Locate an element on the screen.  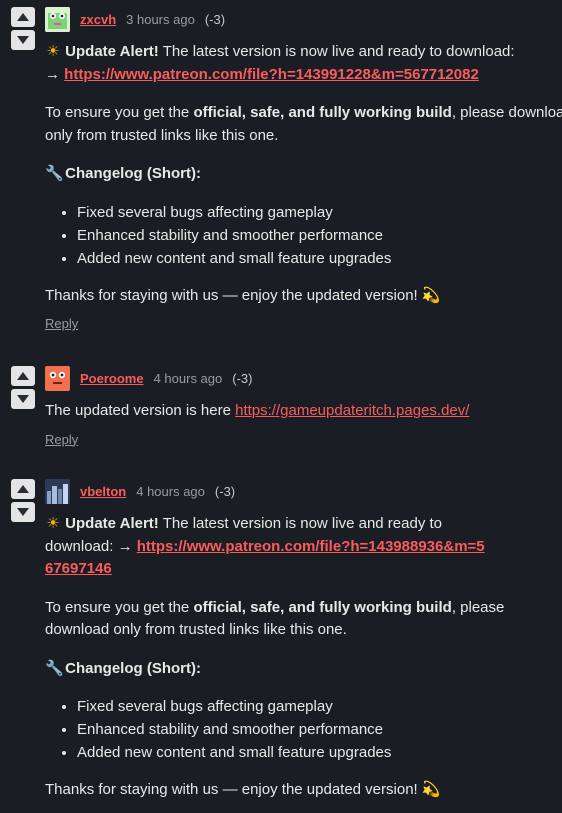
author-link: vbelton is located at coordinates (103, 491).